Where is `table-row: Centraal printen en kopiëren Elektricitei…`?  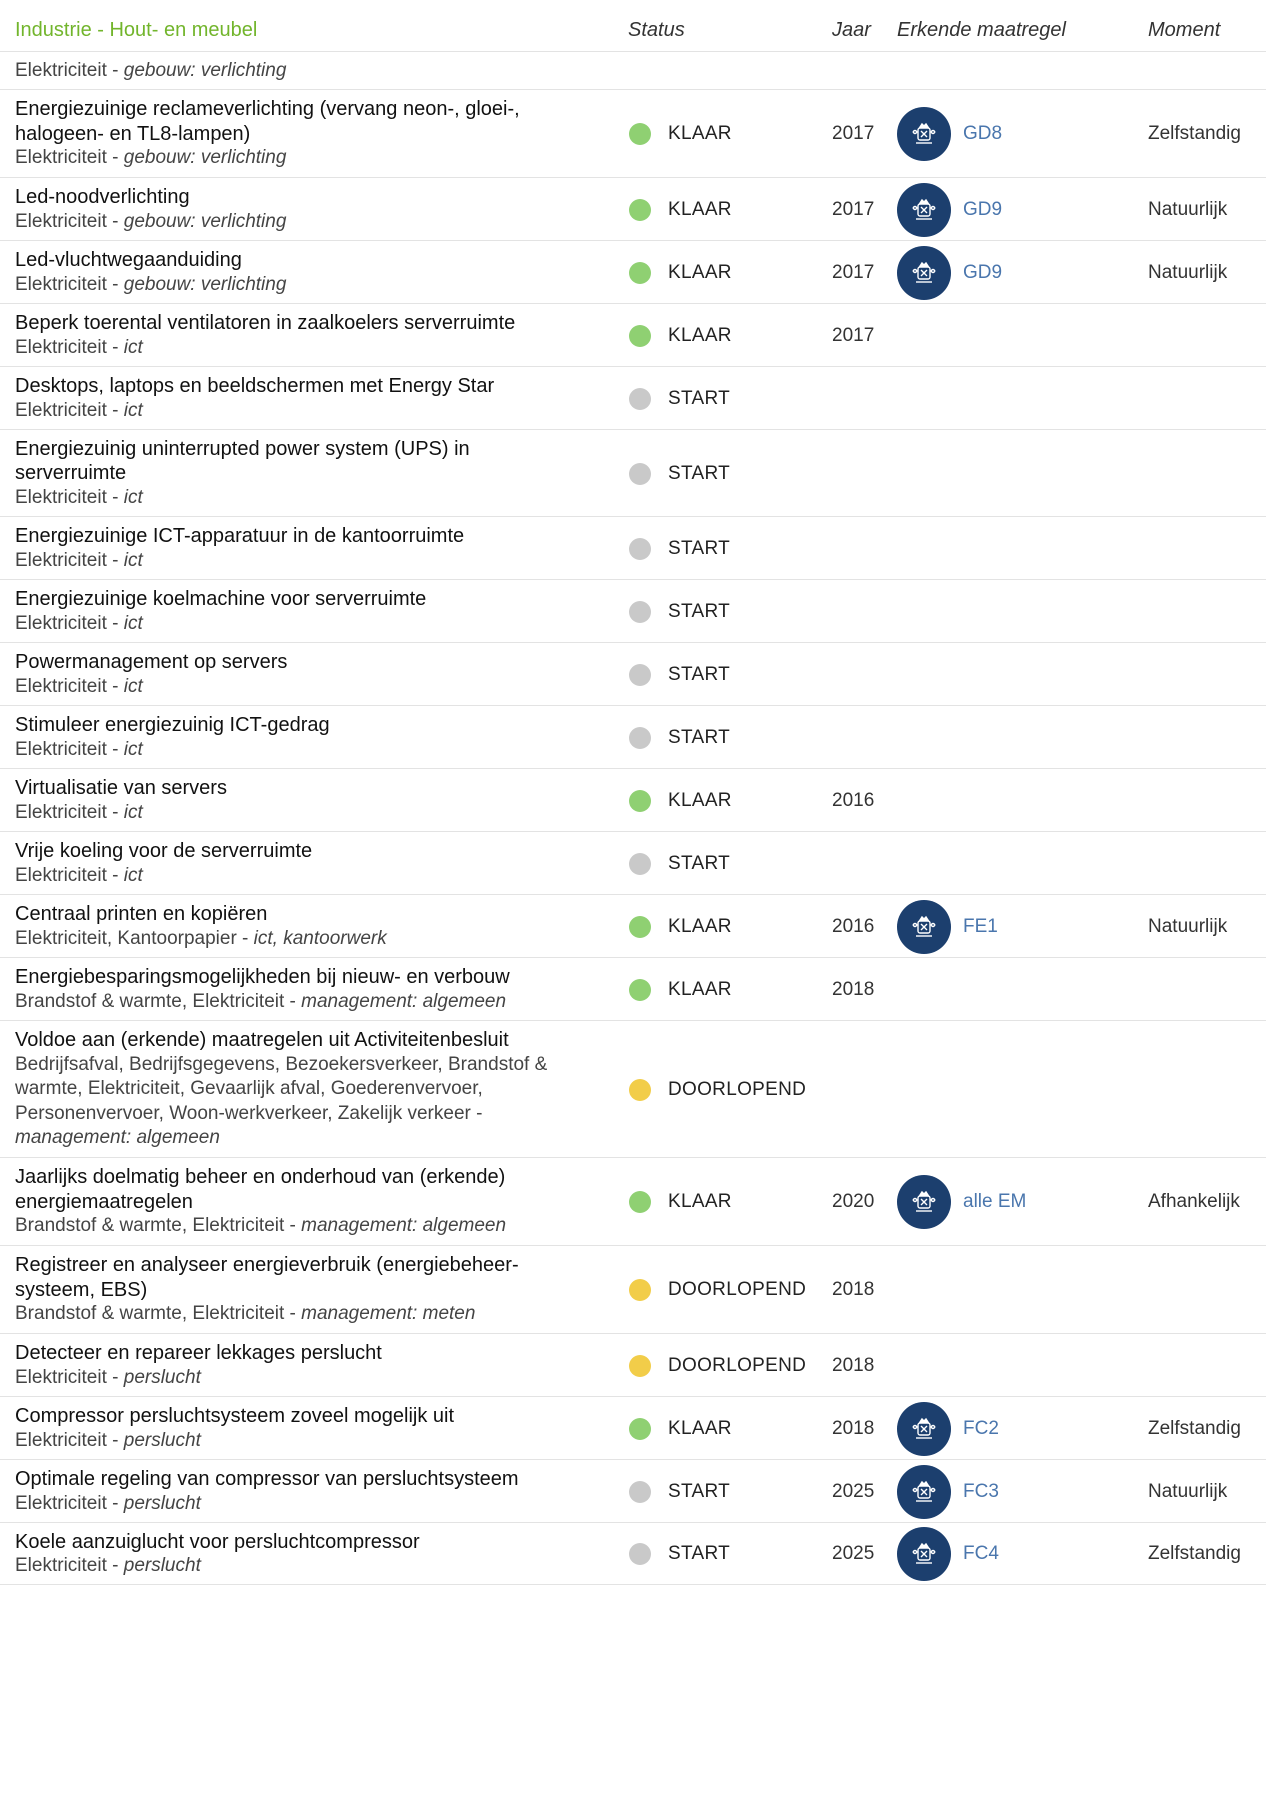
table-row: Centraal printen en kopiëren Elektricitei… is located at coordinates (633, 926).